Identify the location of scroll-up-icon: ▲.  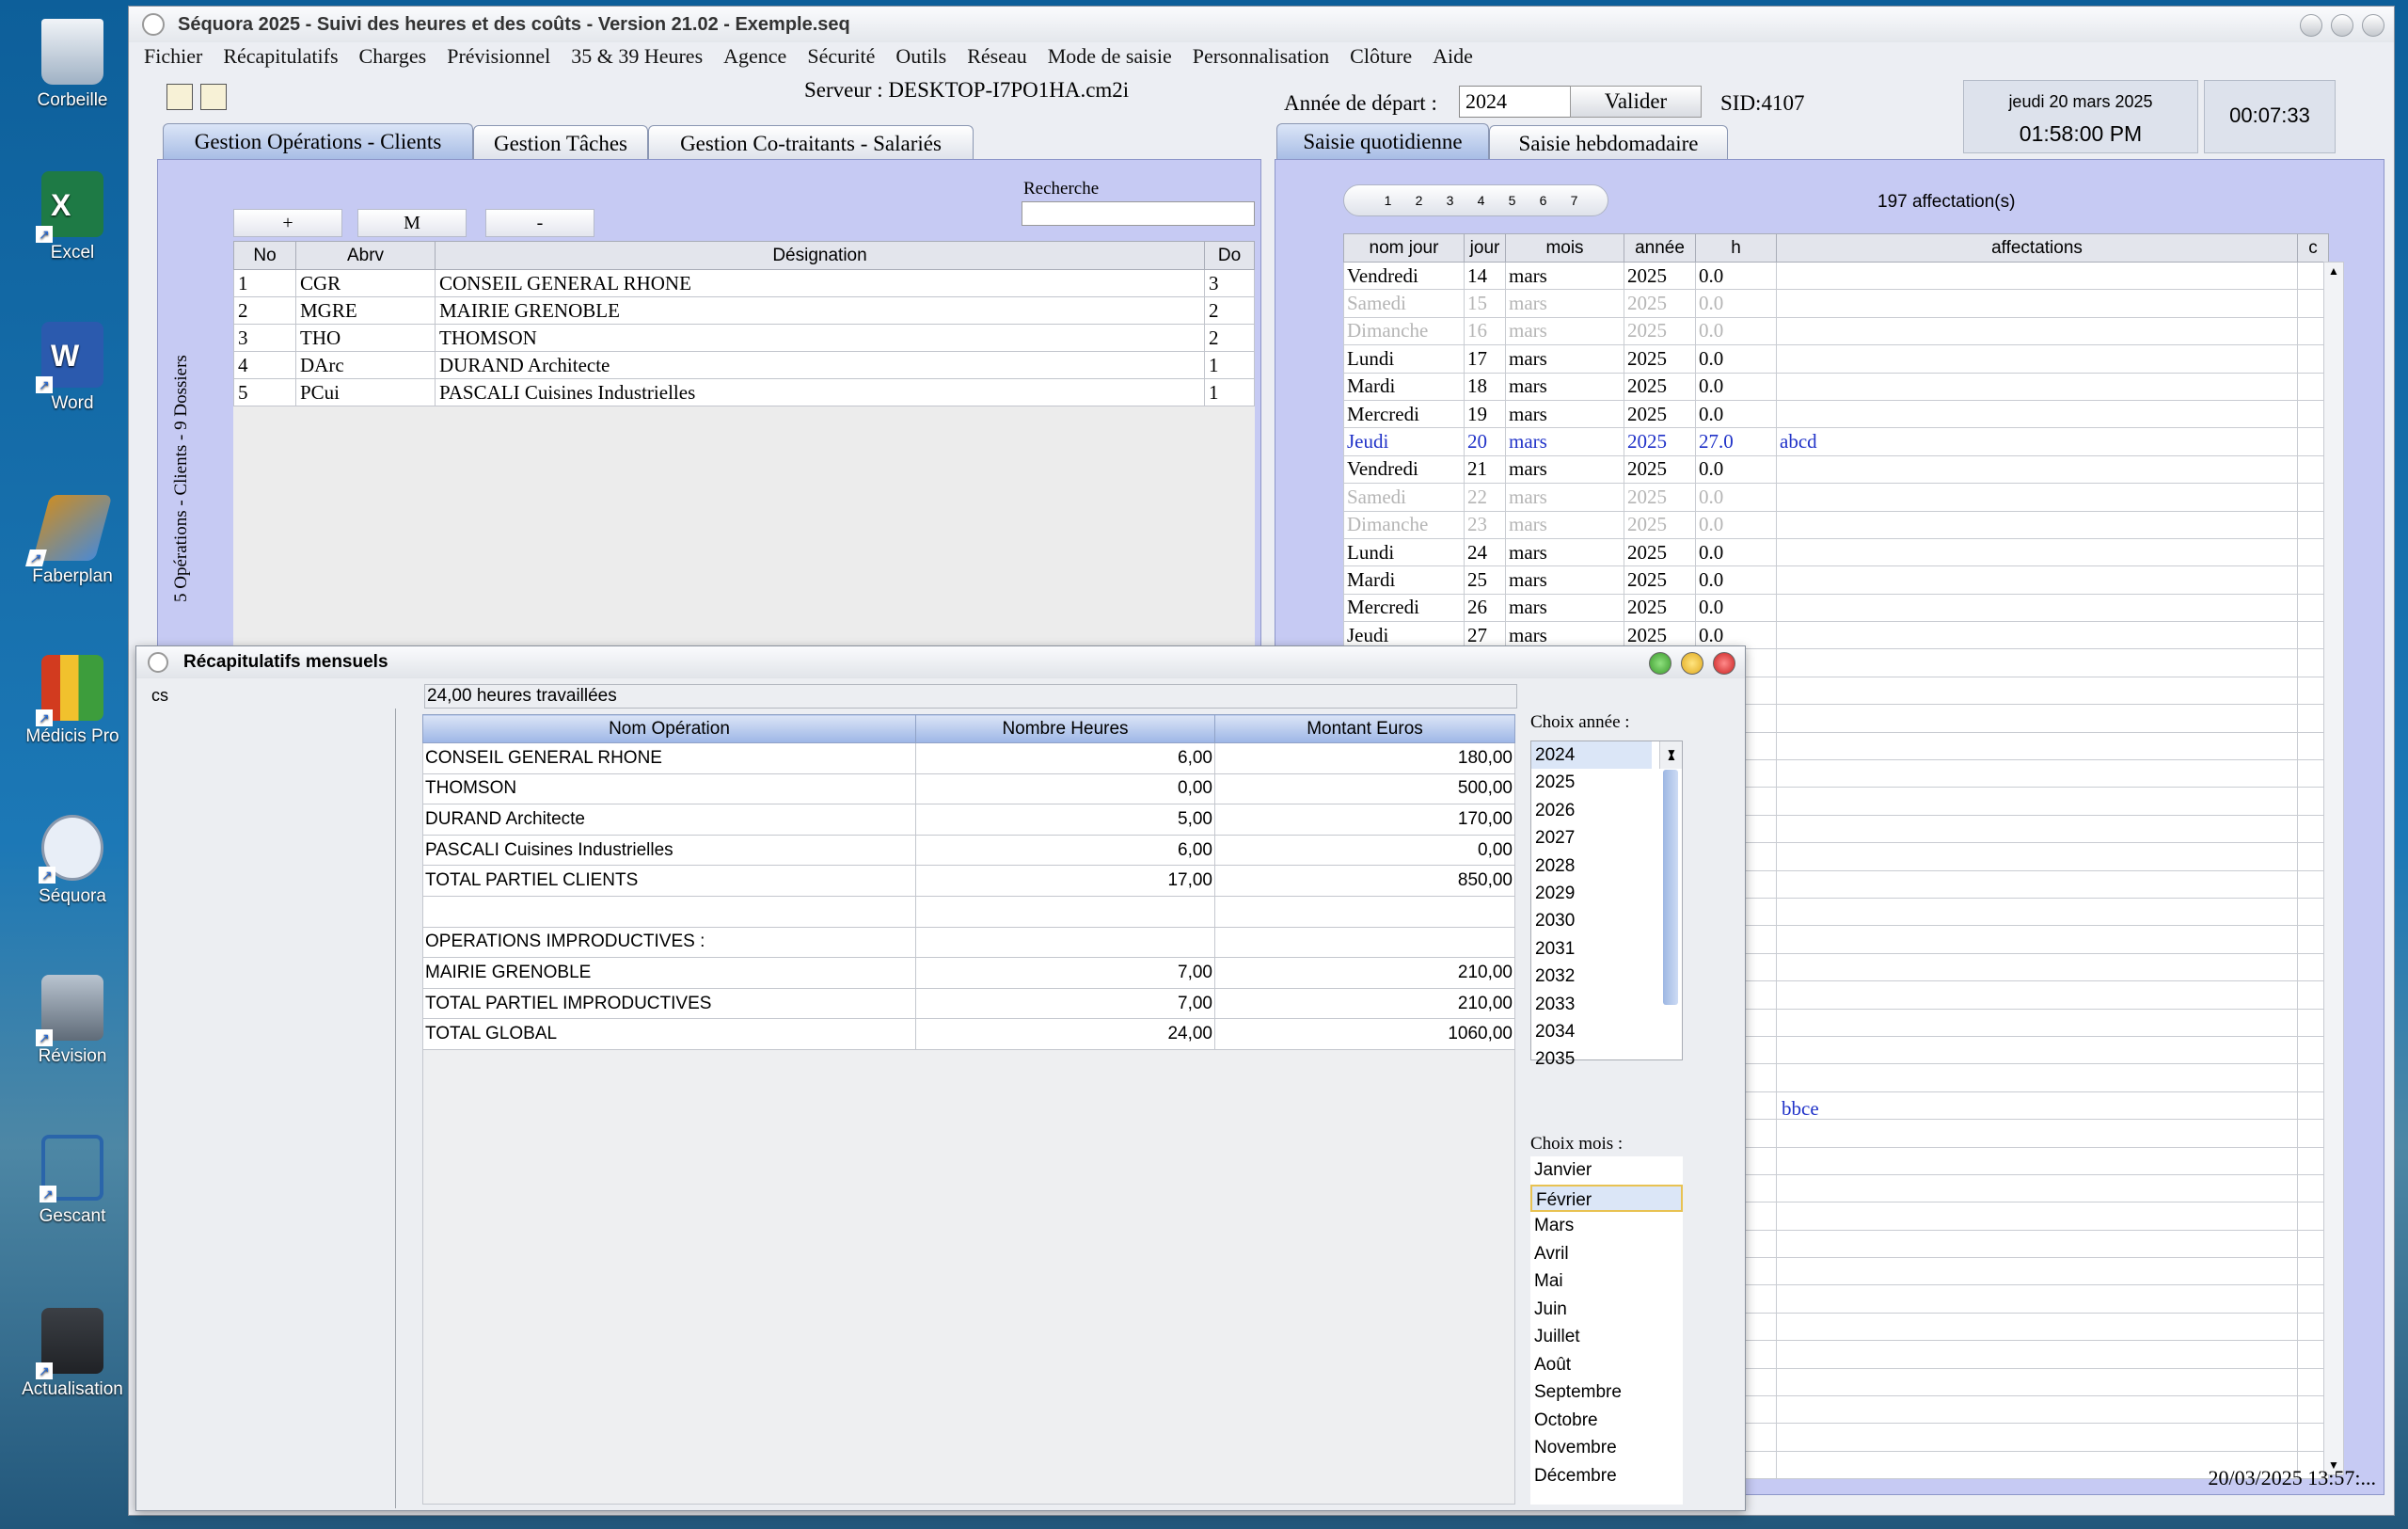
(2334, 271).